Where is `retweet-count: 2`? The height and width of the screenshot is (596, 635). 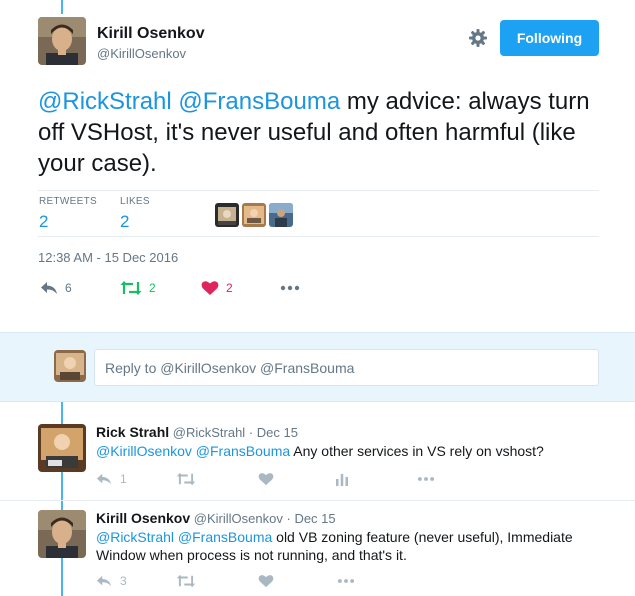
retweet-count: 2 is located at coordinates (152, 288).